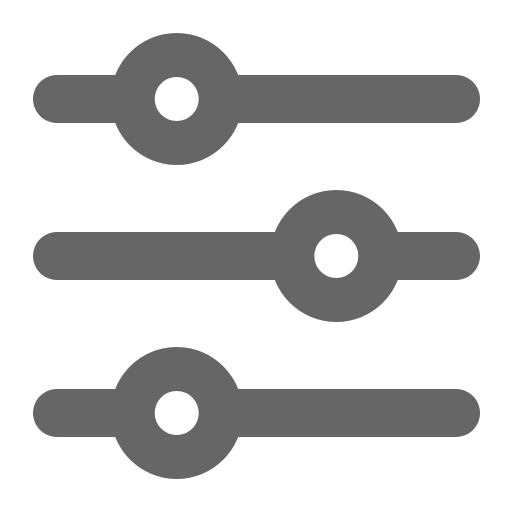  What do you see at coordinates (176, 99) in the screenshot?
I see `slider-1-knob-hole` at bounding box center [176, 99].